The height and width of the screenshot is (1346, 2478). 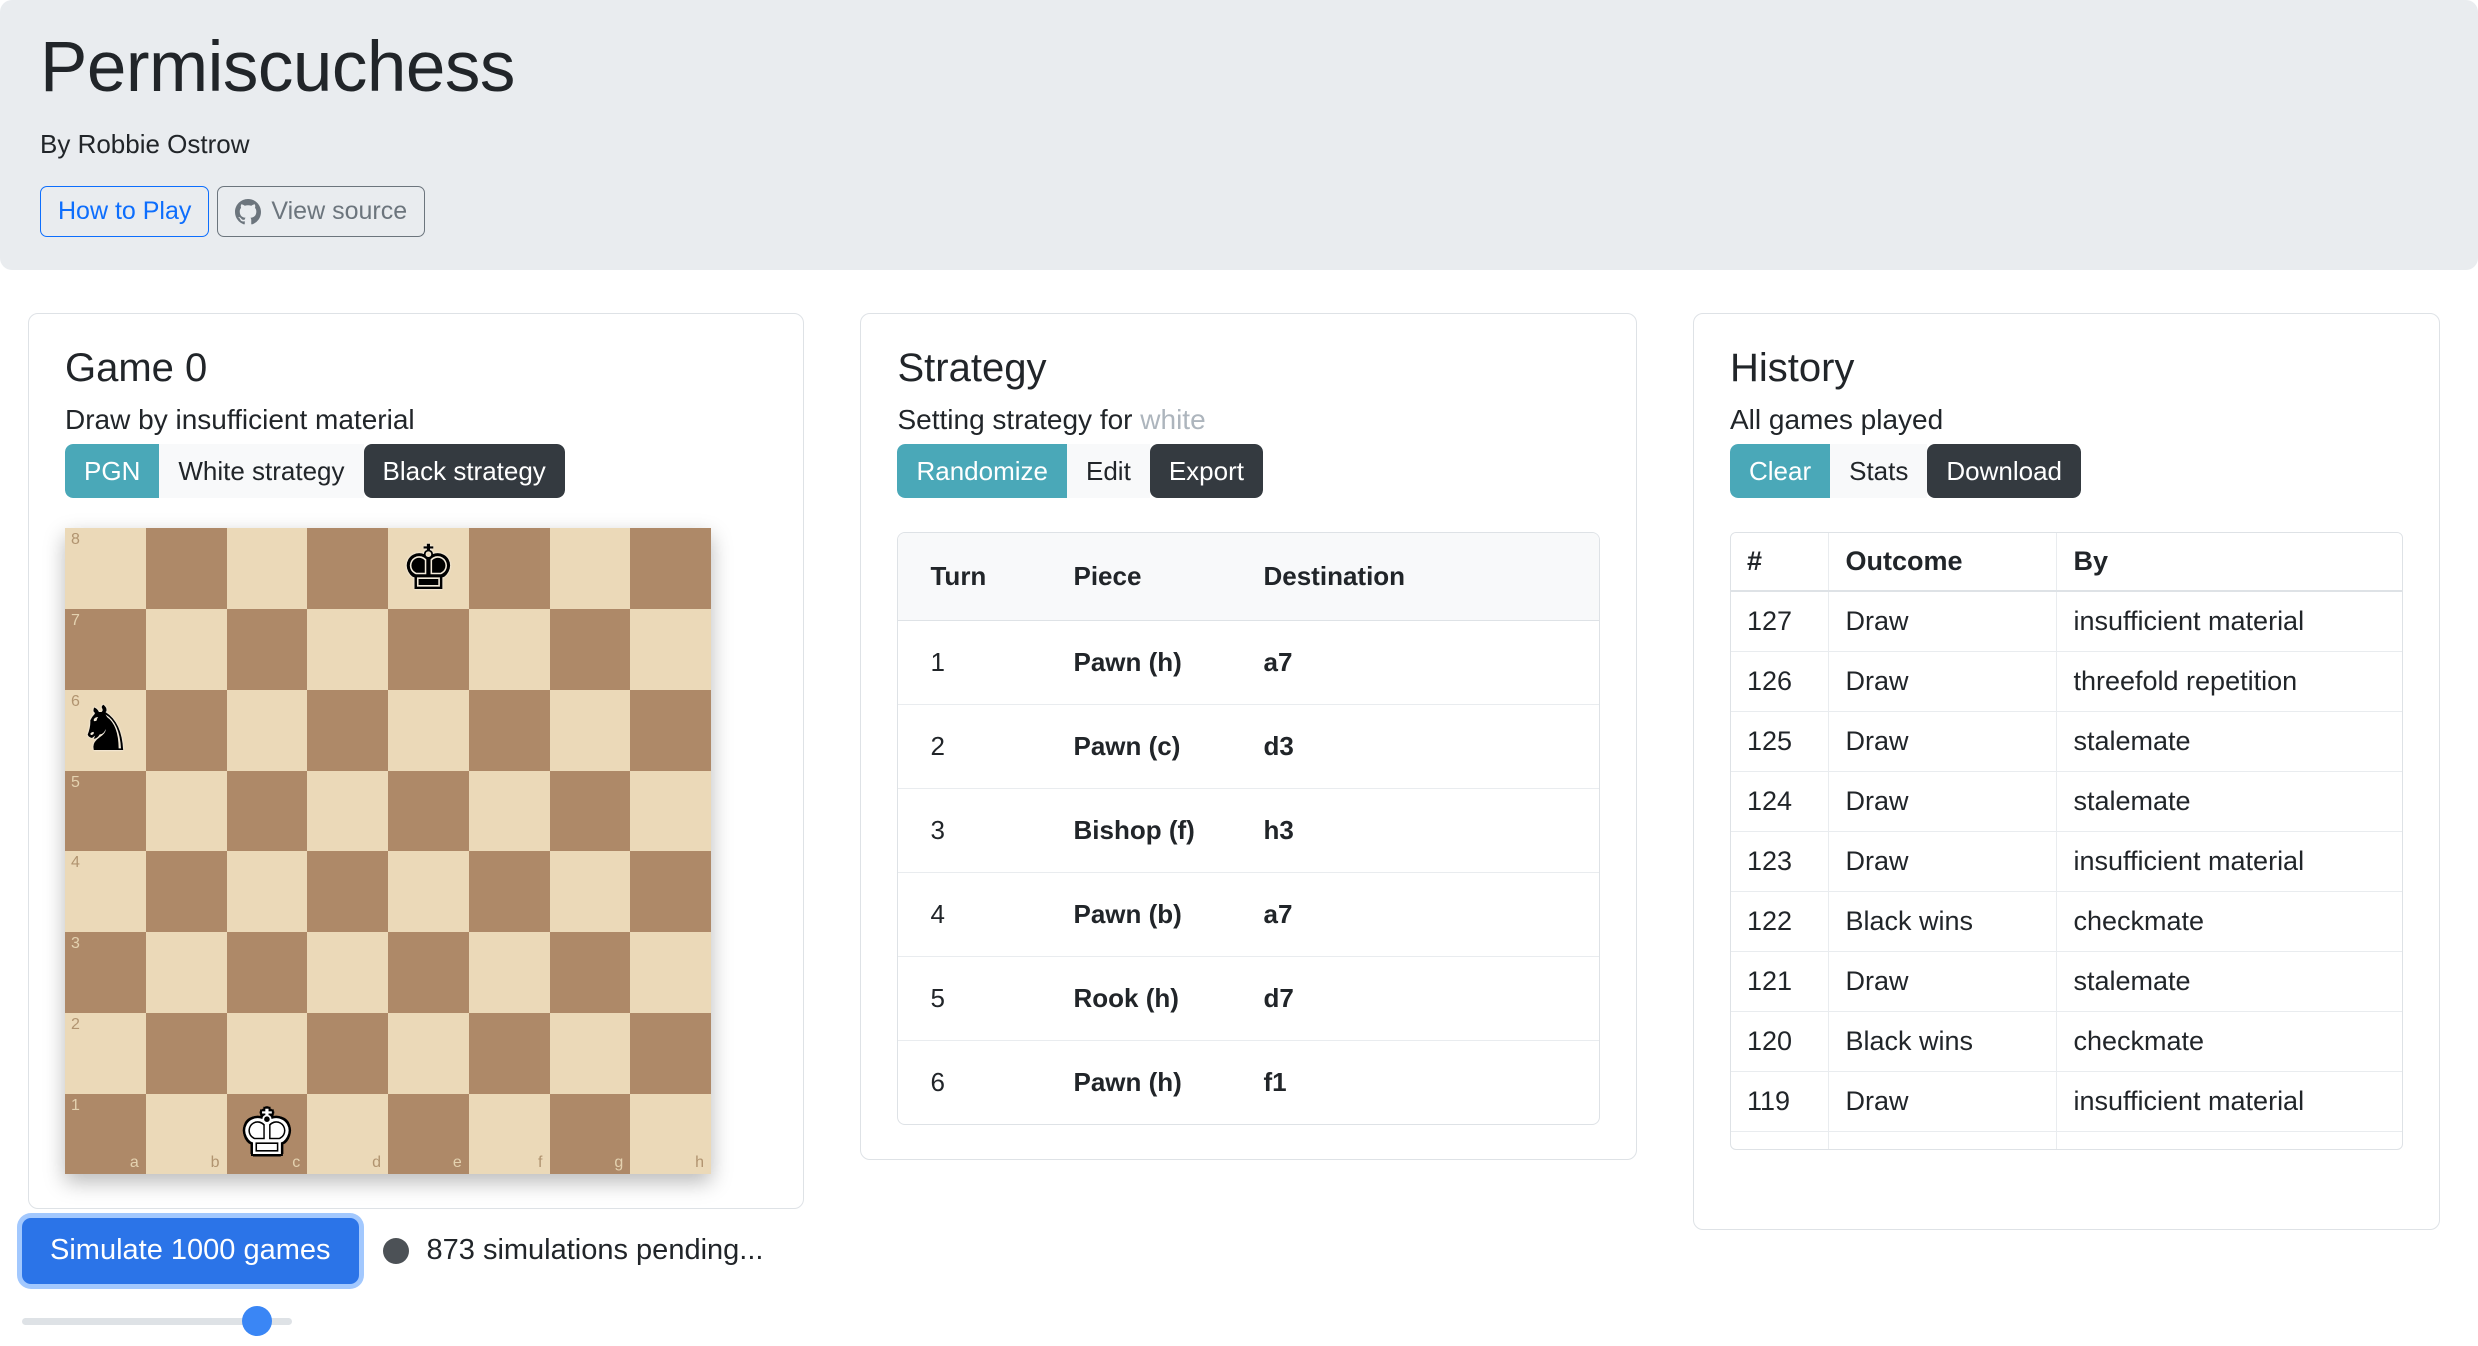 What do you see at coordinates (2066, 742) in the screenshot?
I see `history-table-row: 125 Draw stalemate` at bounding box center [2066, 742].